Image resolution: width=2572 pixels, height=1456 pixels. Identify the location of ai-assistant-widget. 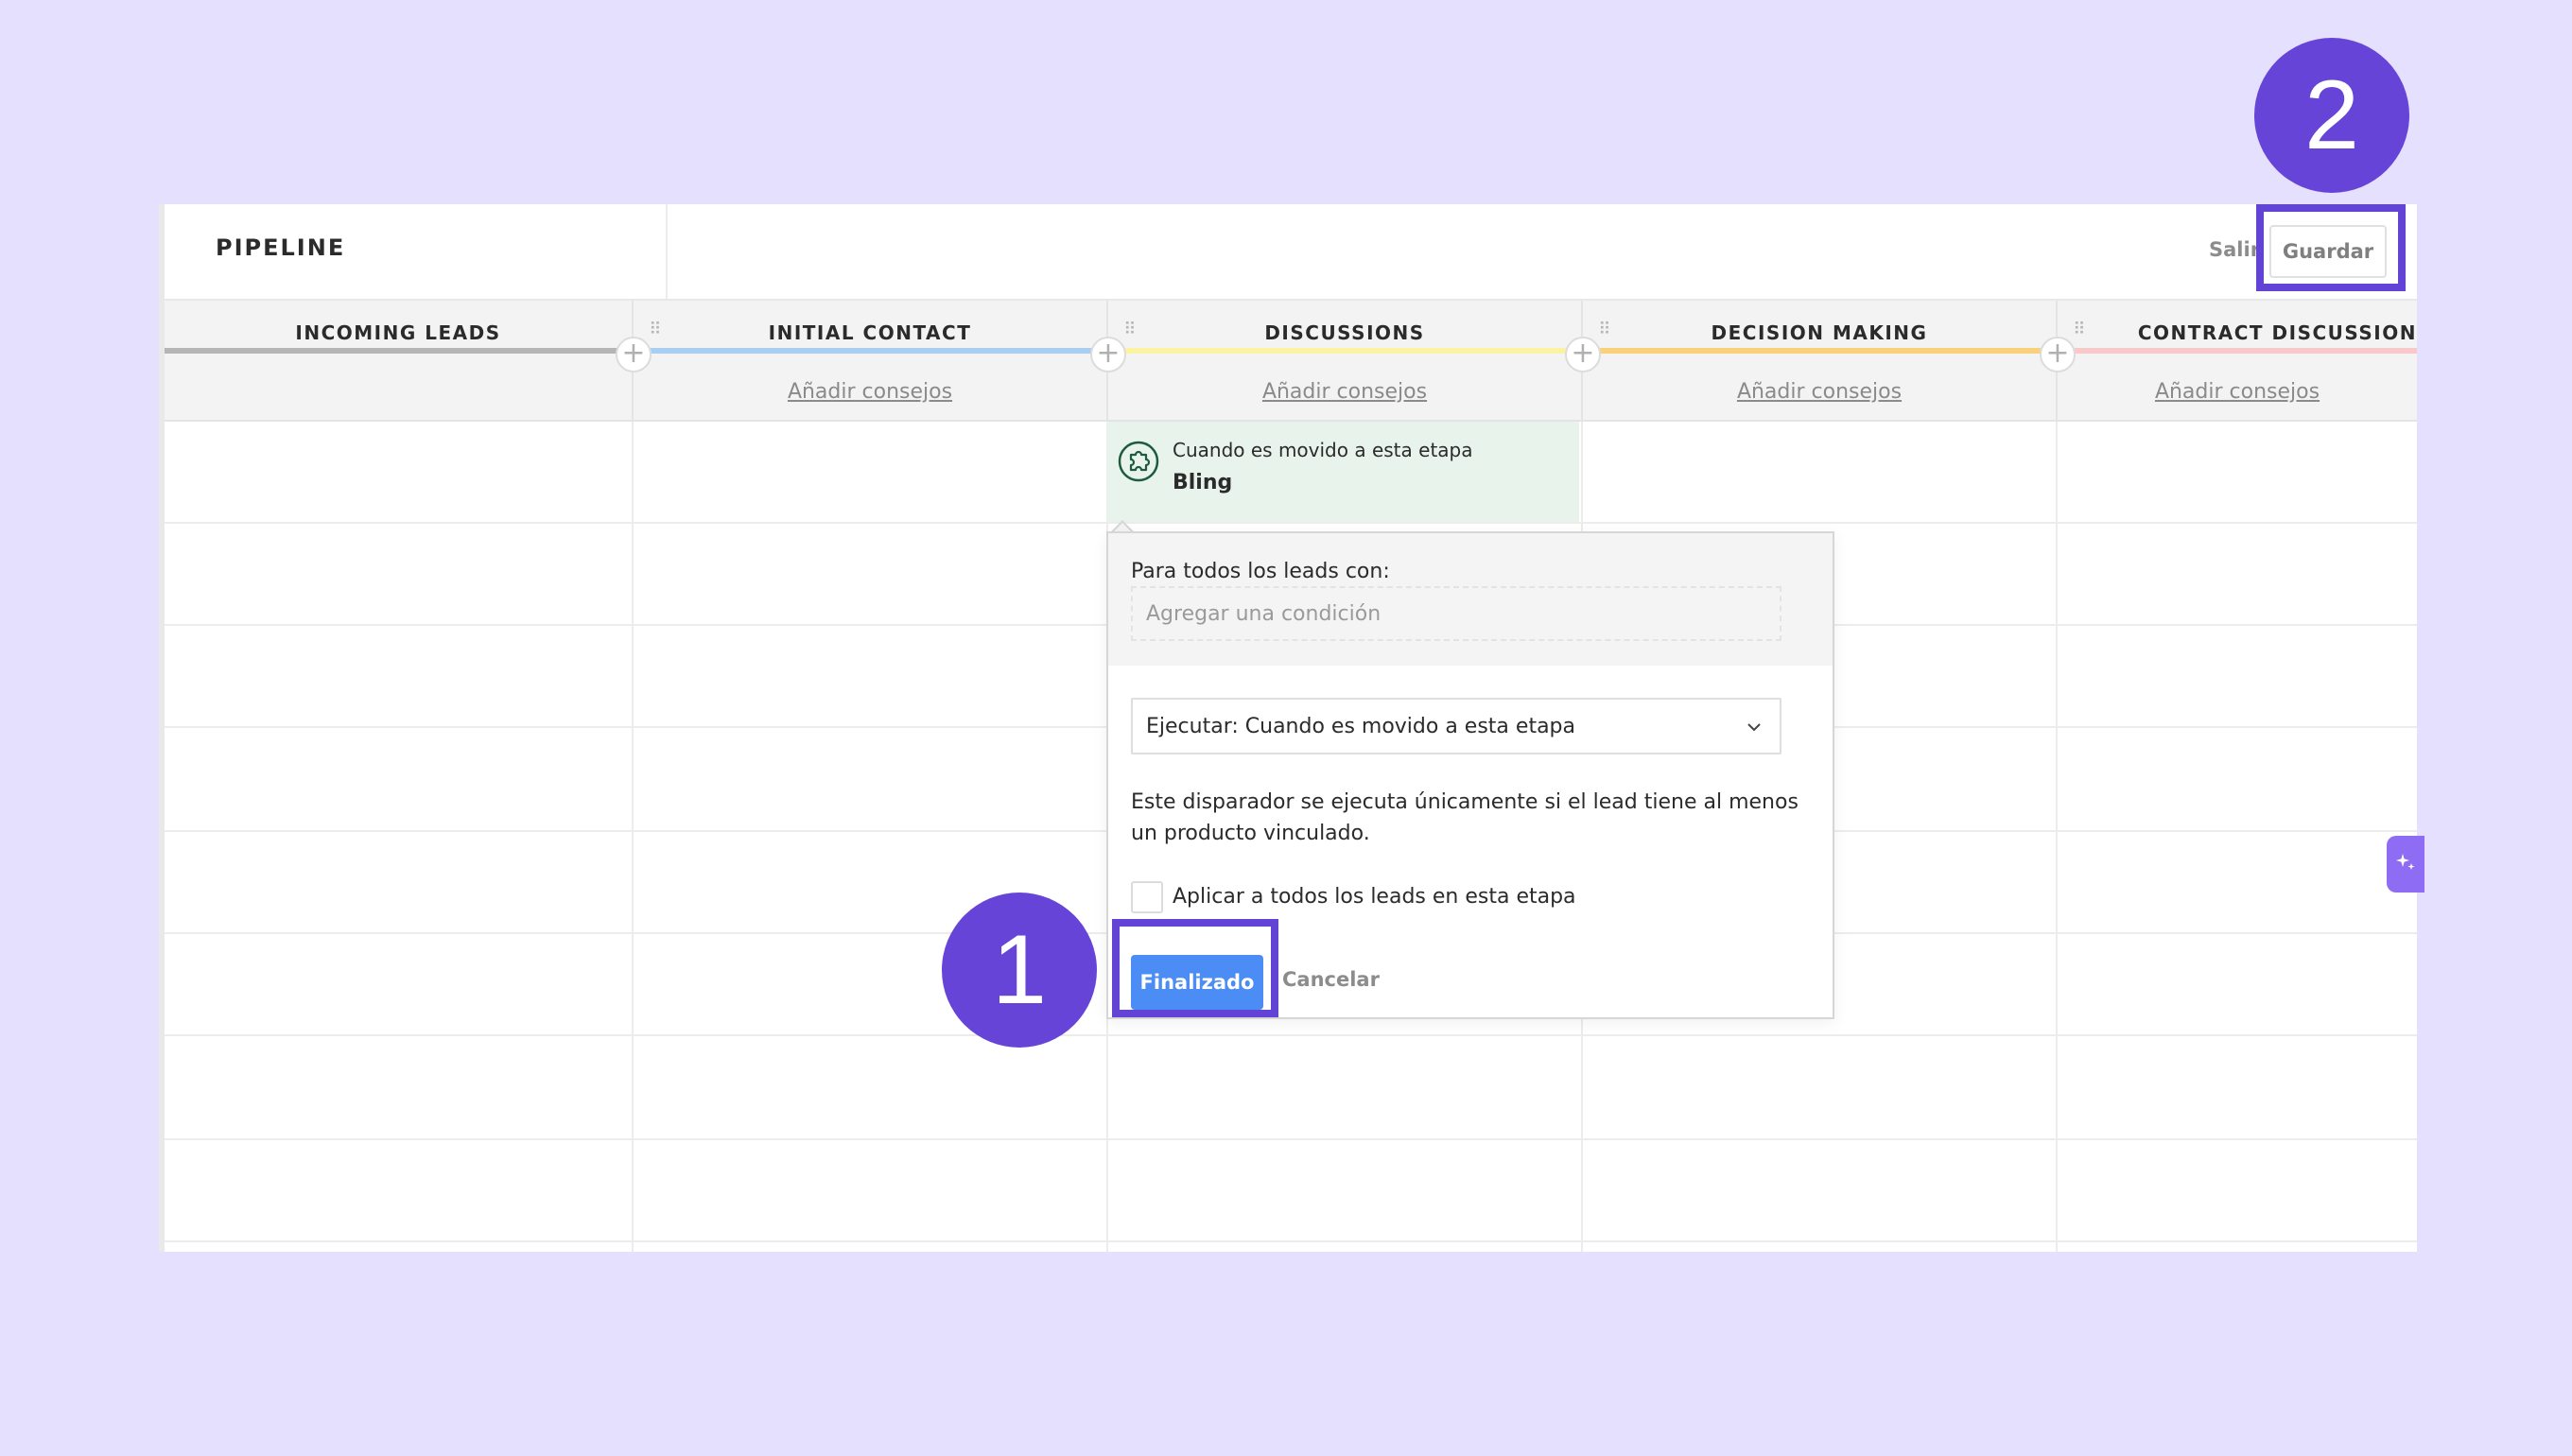
(2405, 864).